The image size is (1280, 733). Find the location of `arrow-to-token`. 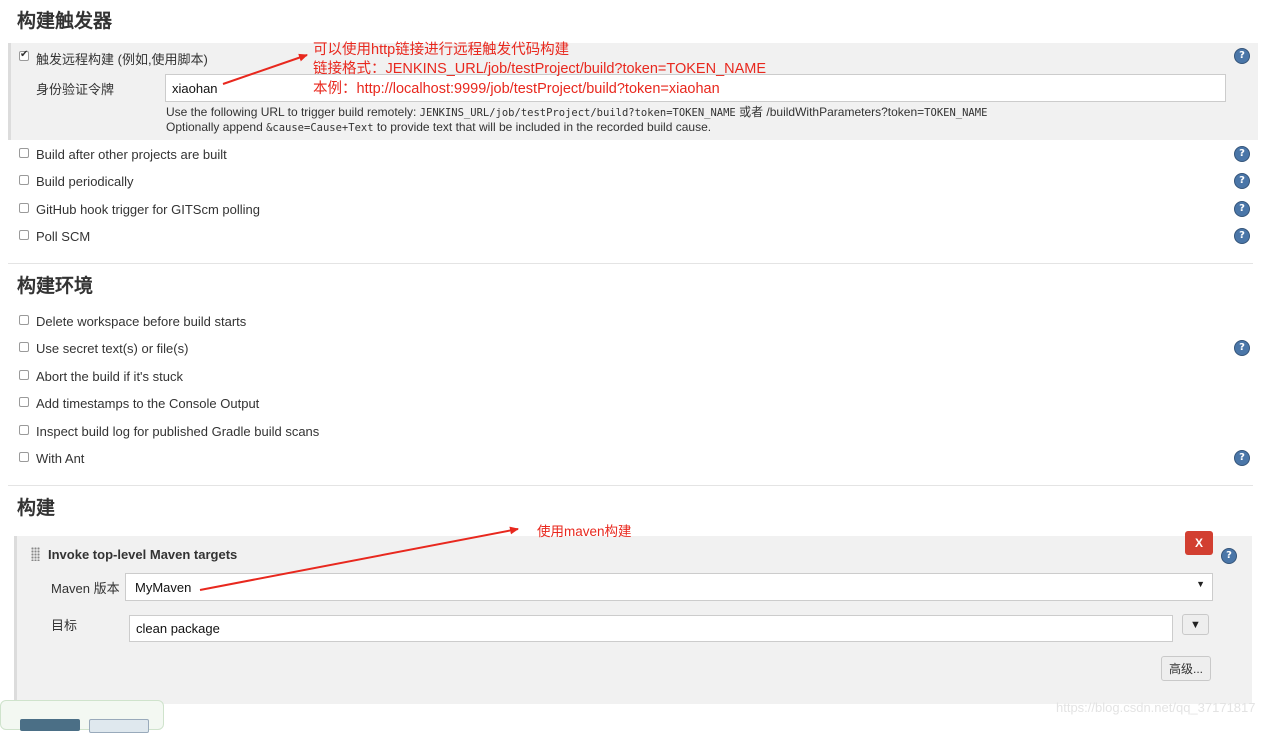

arrow-to-token is located at coordinates (265, 69).